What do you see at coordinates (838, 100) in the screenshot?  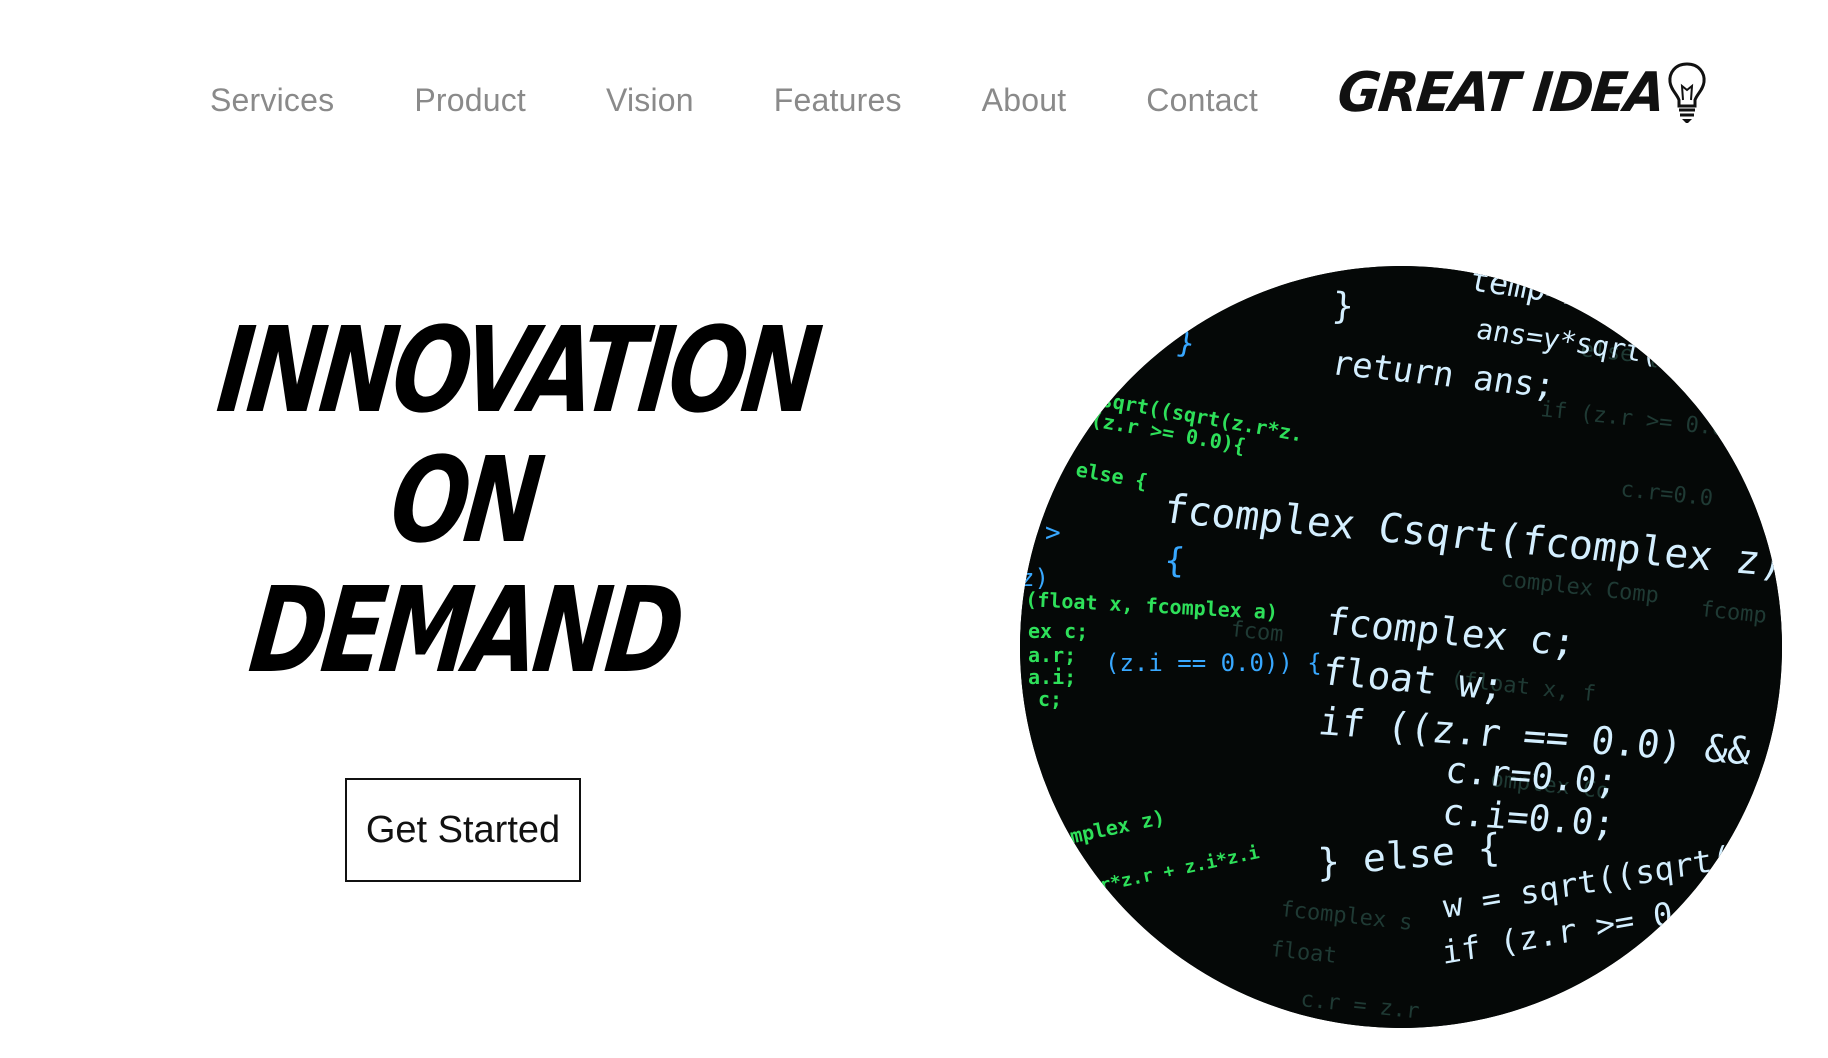 I see `nav-link-features: Features` at bounding box center [838, 100].